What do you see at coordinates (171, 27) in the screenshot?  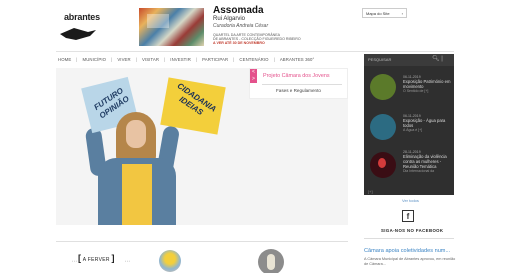 I see `exhibition-banner-image` at bounding box center [171, 27].